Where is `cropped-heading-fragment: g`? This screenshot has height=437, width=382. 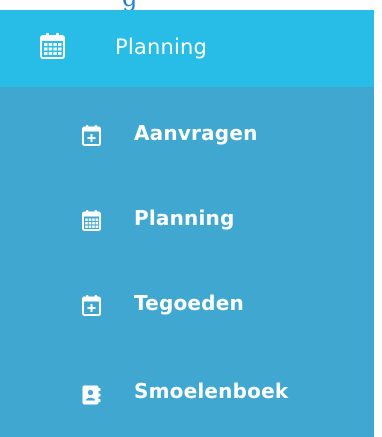 cropped-heading-fragment: g is located at coordinates (129, 5).